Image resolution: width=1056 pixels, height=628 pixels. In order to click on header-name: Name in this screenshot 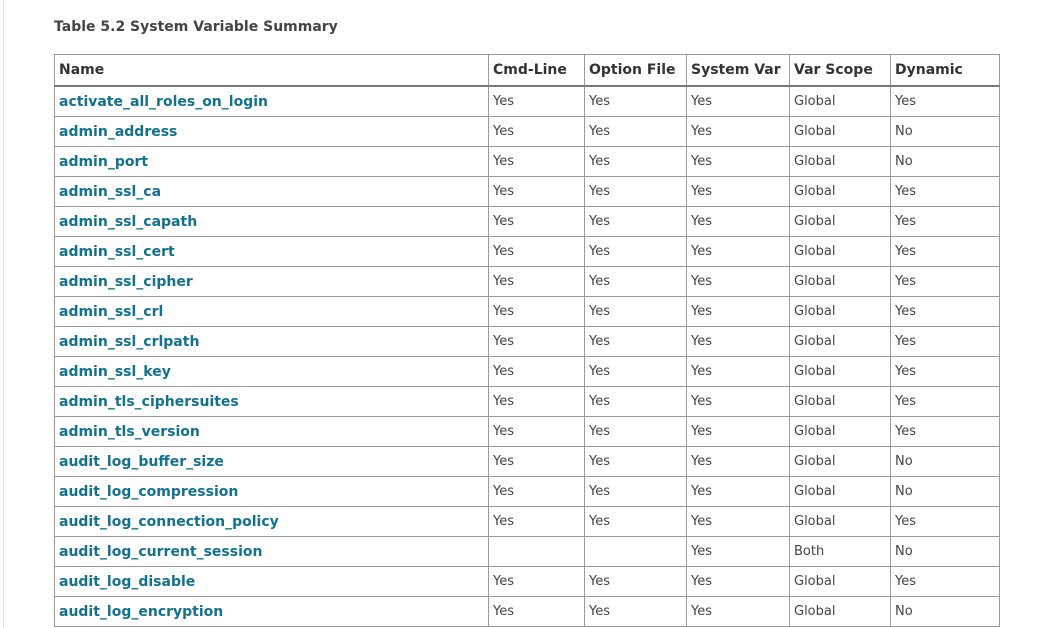, I will do `click(271, 70)`.